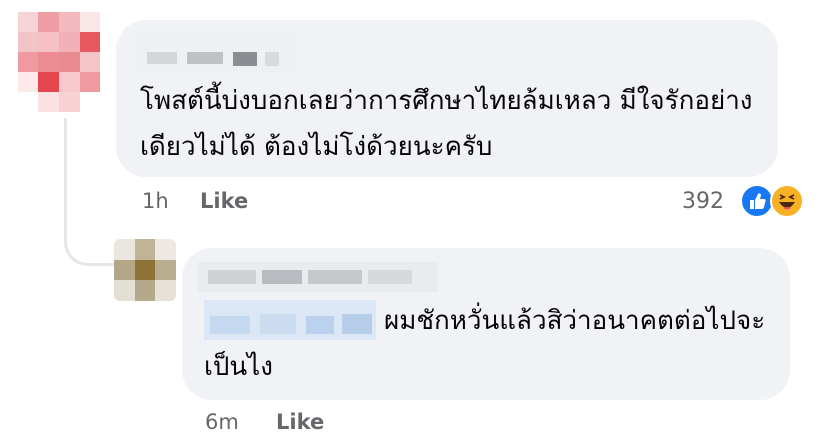 The height and width of the screenshot is (443, 828). I want to click on reply-like-button: Like, so click(300, 422).